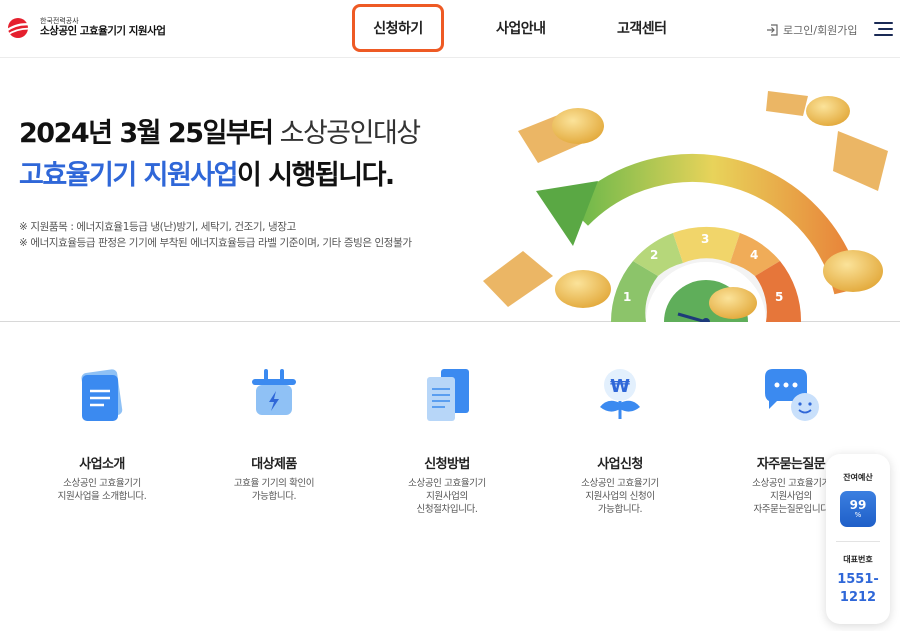 The height and width of the screenshot is (631, 900). What do you see at coordinates (858, 559) in the screenshot?
I see `phone-label: 대표번호` at bounding box center [858, 559].